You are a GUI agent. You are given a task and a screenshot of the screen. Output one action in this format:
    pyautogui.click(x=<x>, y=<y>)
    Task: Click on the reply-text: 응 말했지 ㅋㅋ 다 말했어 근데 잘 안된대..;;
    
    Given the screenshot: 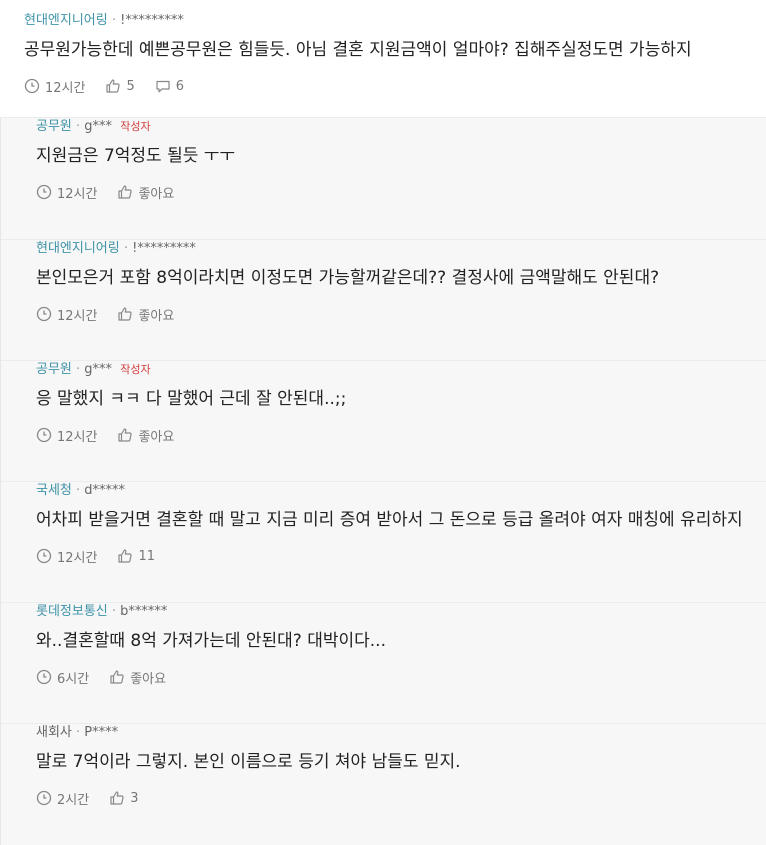 What is the action you would take?
    pyautogui.click(x=191, y=399)
    